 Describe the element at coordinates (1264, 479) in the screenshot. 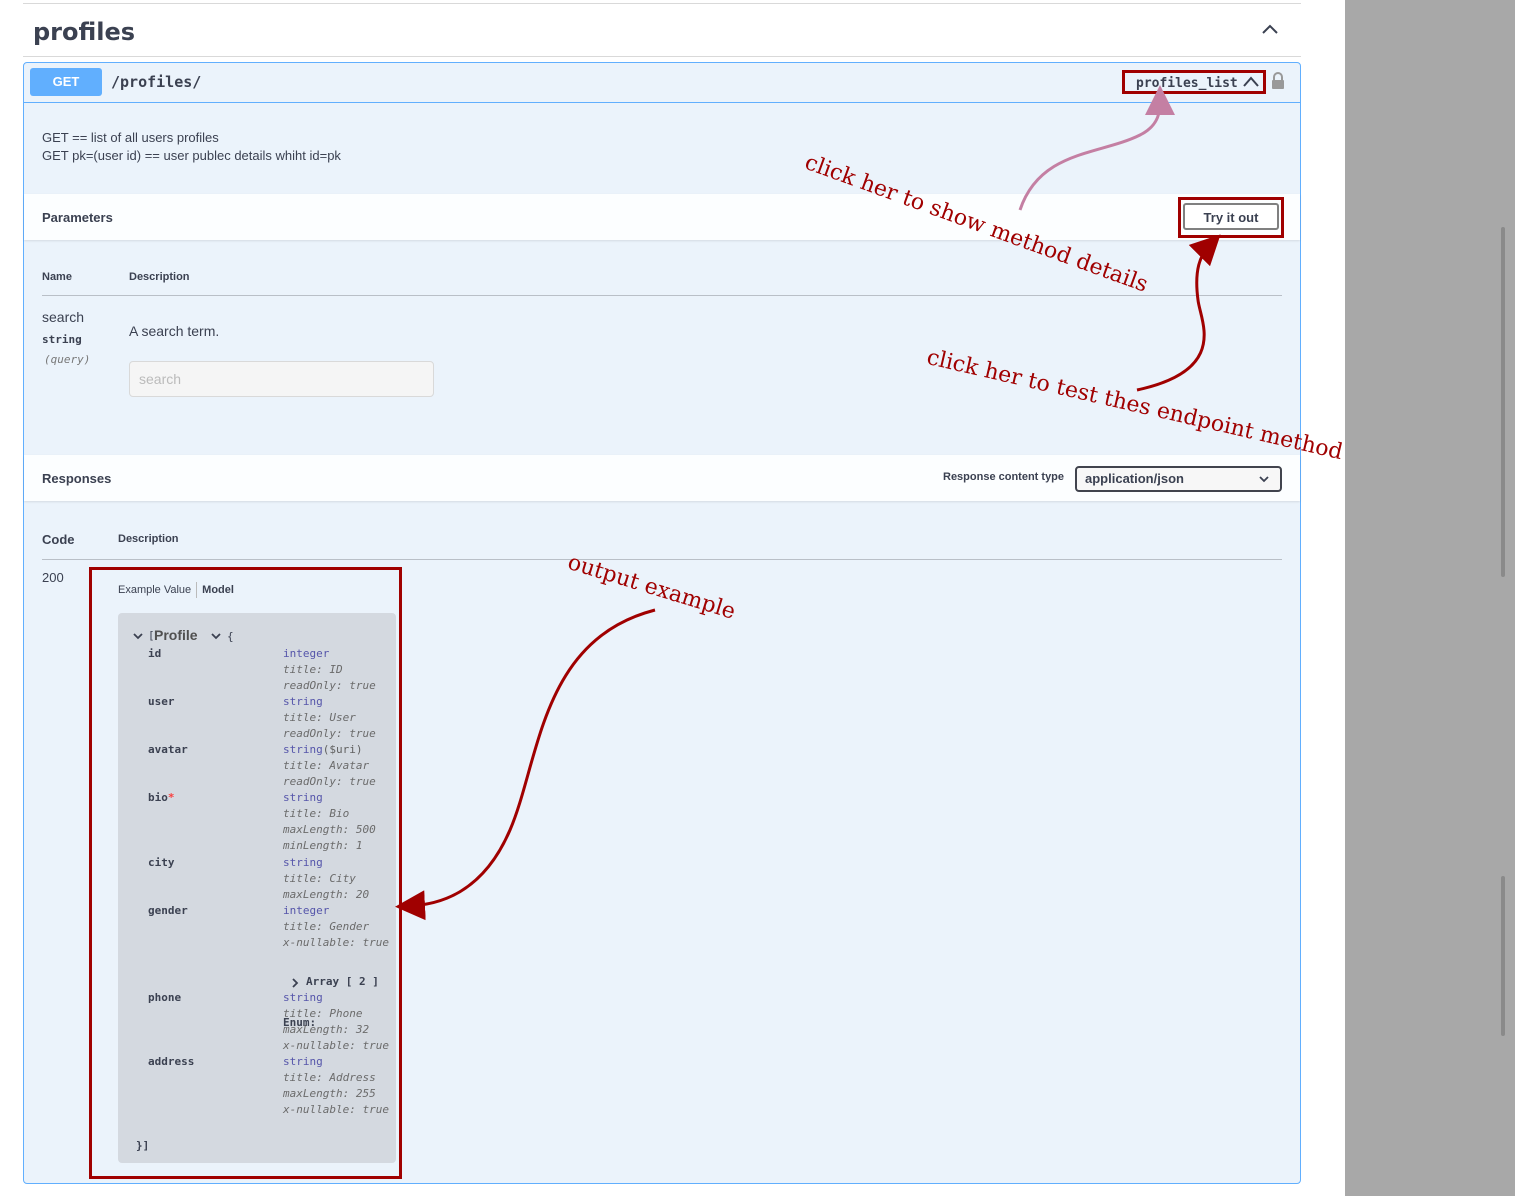

I see `chevron-down-icon` at that location.